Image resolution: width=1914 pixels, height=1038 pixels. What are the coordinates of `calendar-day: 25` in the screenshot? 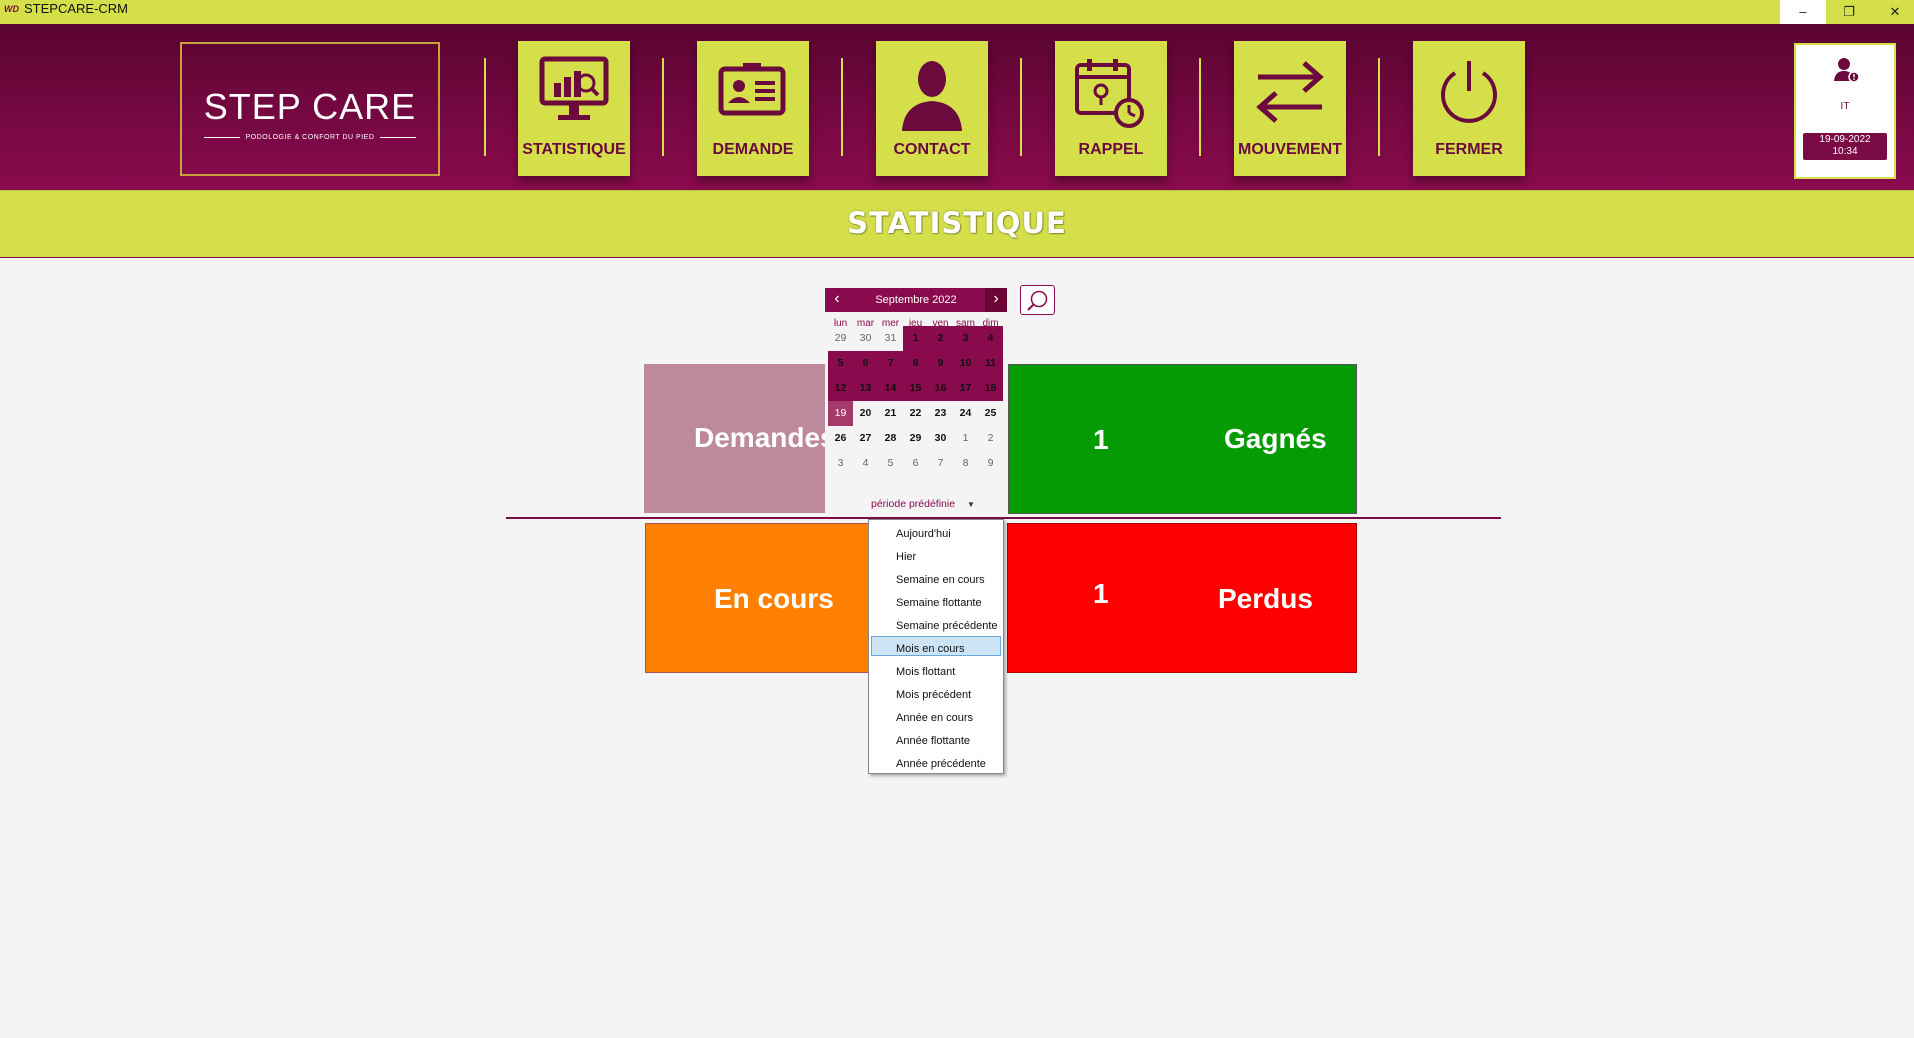 It's located at (990, 413).